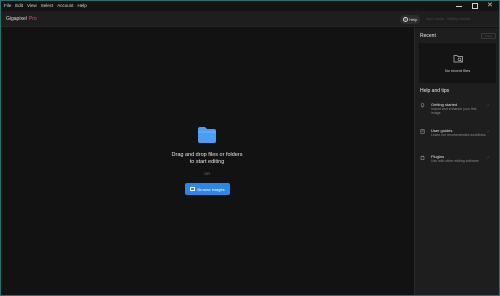 The image size is (500, 296). Describe the element at coordinates (428, 36) in the screenshot. I see `recent-title: Recent` at that location.